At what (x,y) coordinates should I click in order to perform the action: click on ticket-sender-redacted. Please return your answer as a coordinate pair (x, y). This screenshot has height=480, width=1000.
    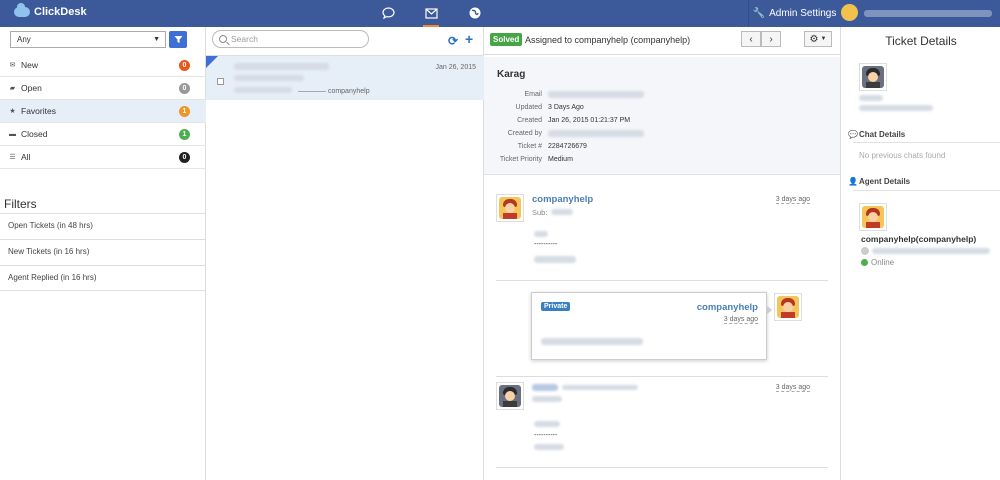
    Looking at the image, I should click on (281, 66).